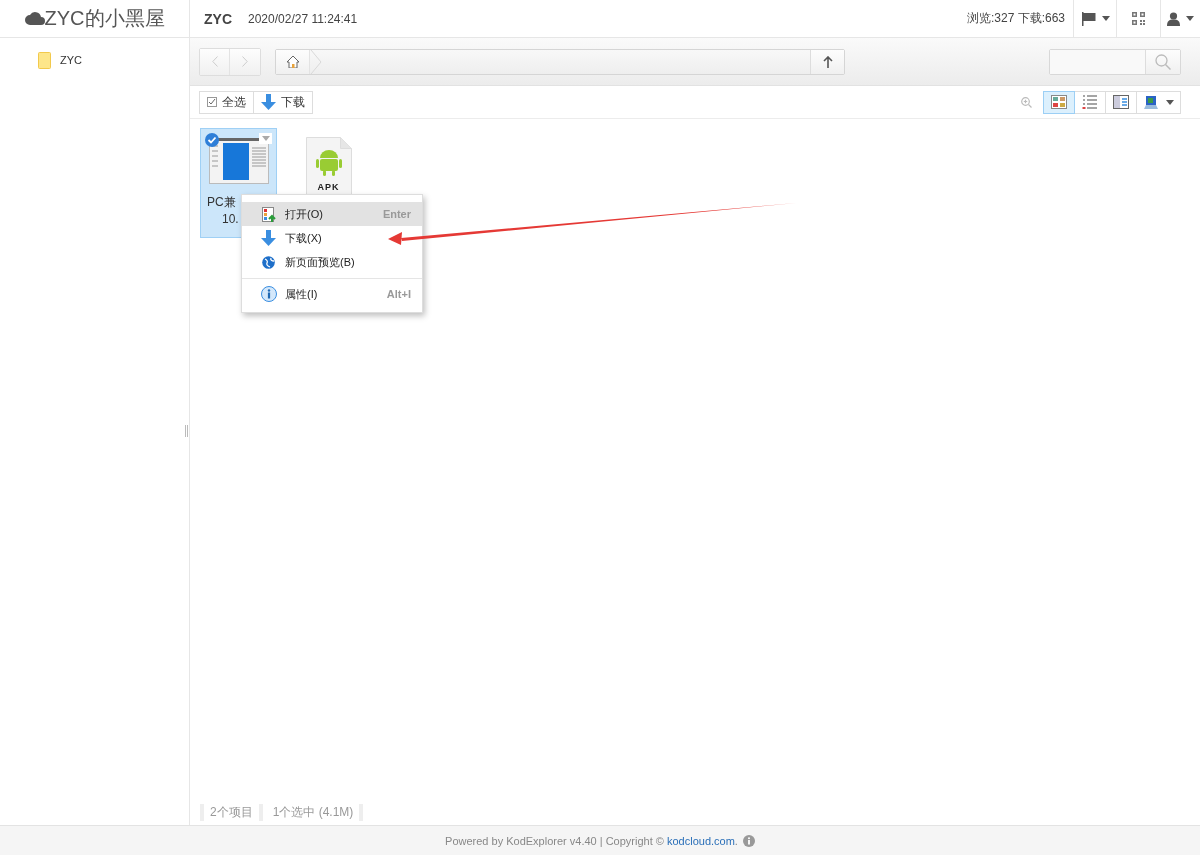  What do you see at coordinates (283, 102) in the screenshot?
I see `download-button: 下载` at bounding box center [283, 102].